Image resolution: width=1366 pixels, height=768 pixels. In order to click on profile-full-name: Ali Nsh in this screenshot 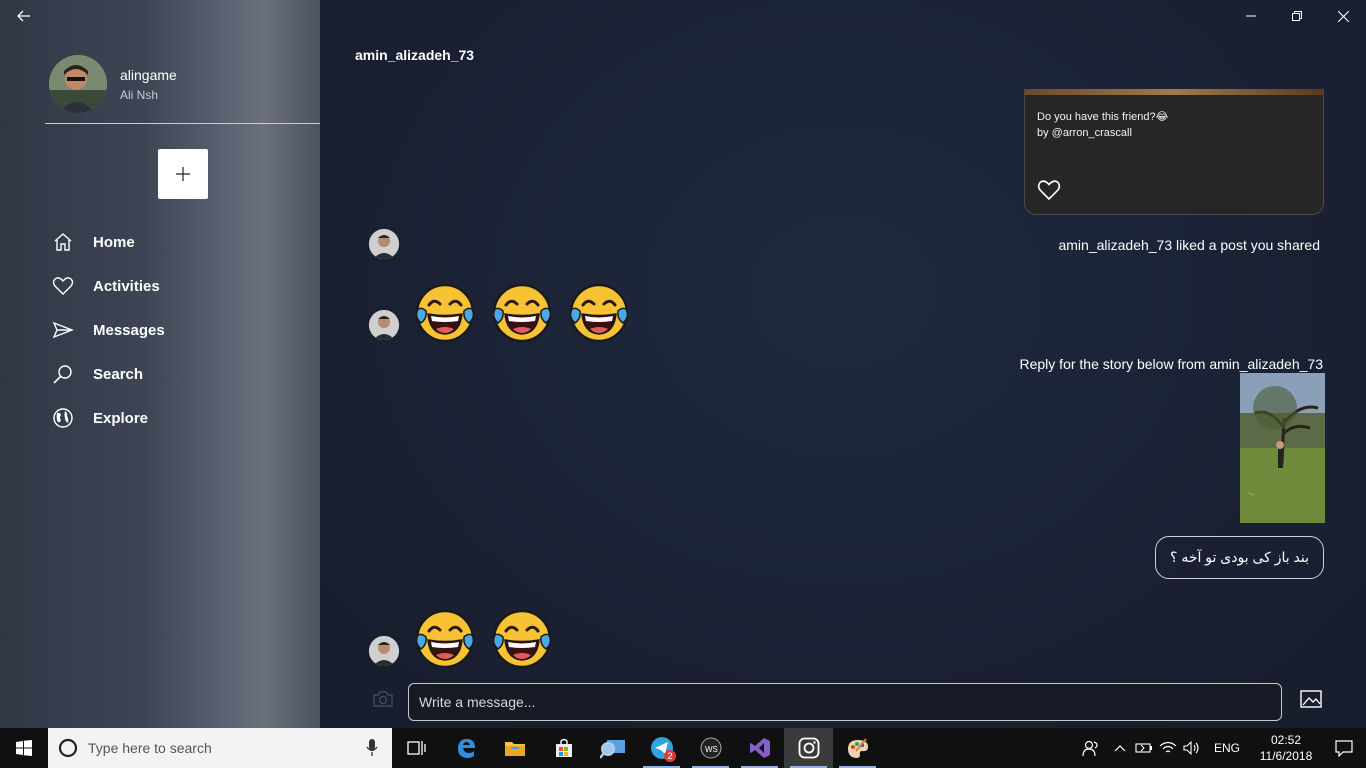, I will do `click(139, 95)`.